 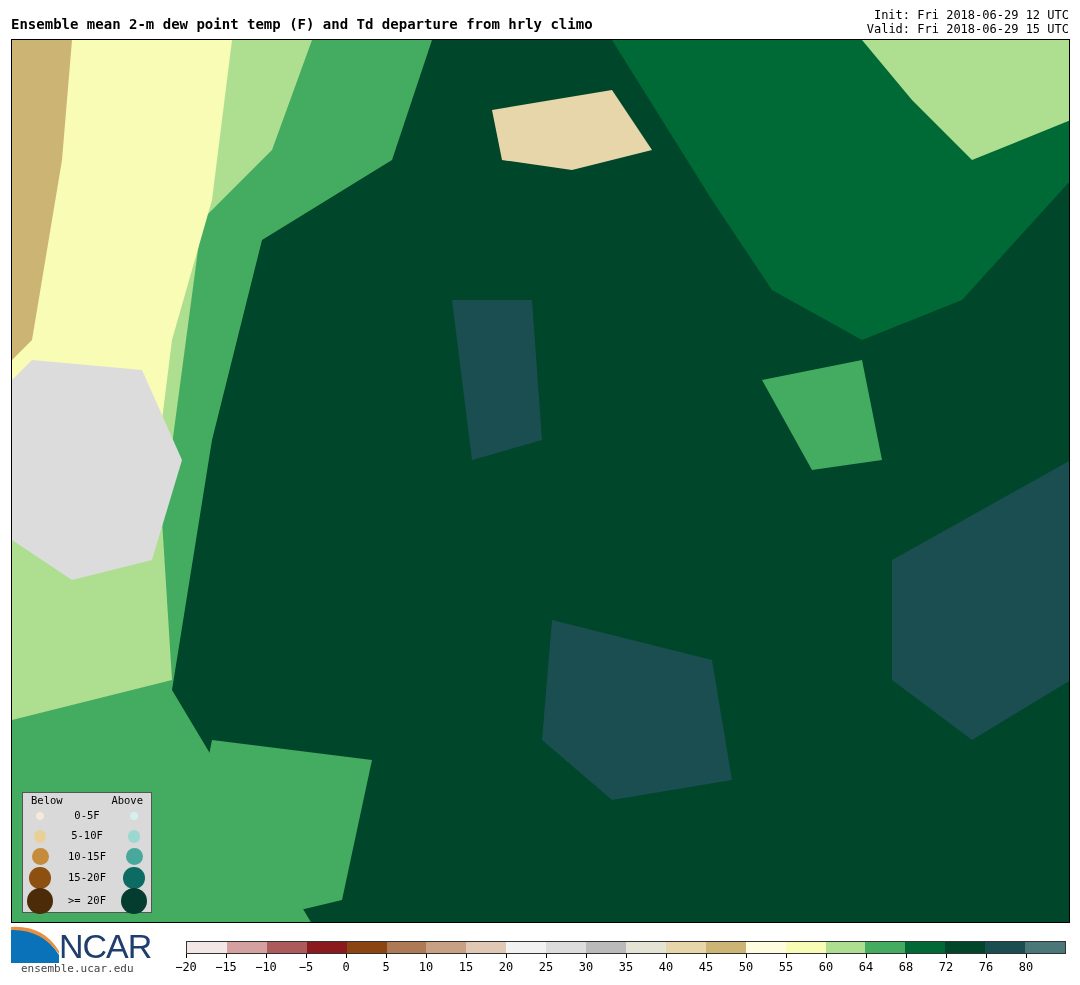 I want to click on chart-title: Ensemble mean 2-m dew point temp (F) and Td departure from hrly climo, so click(x=302, y=24).